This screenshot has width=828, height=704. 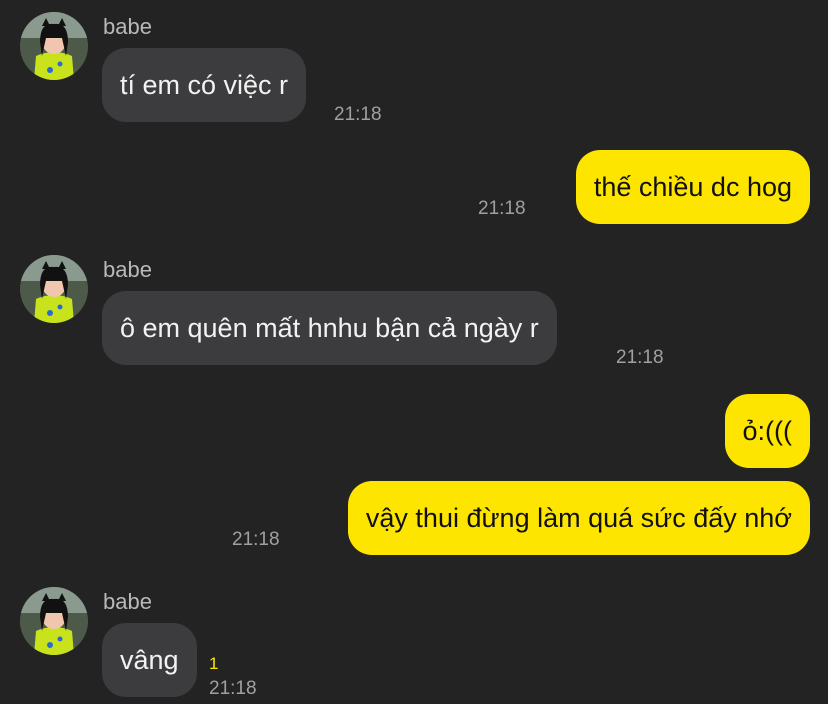 What do you see at coordinates (767, 431) in the screenshot?
I see `message-bubble: ỏ:(((` at bounding box center [767, 431].